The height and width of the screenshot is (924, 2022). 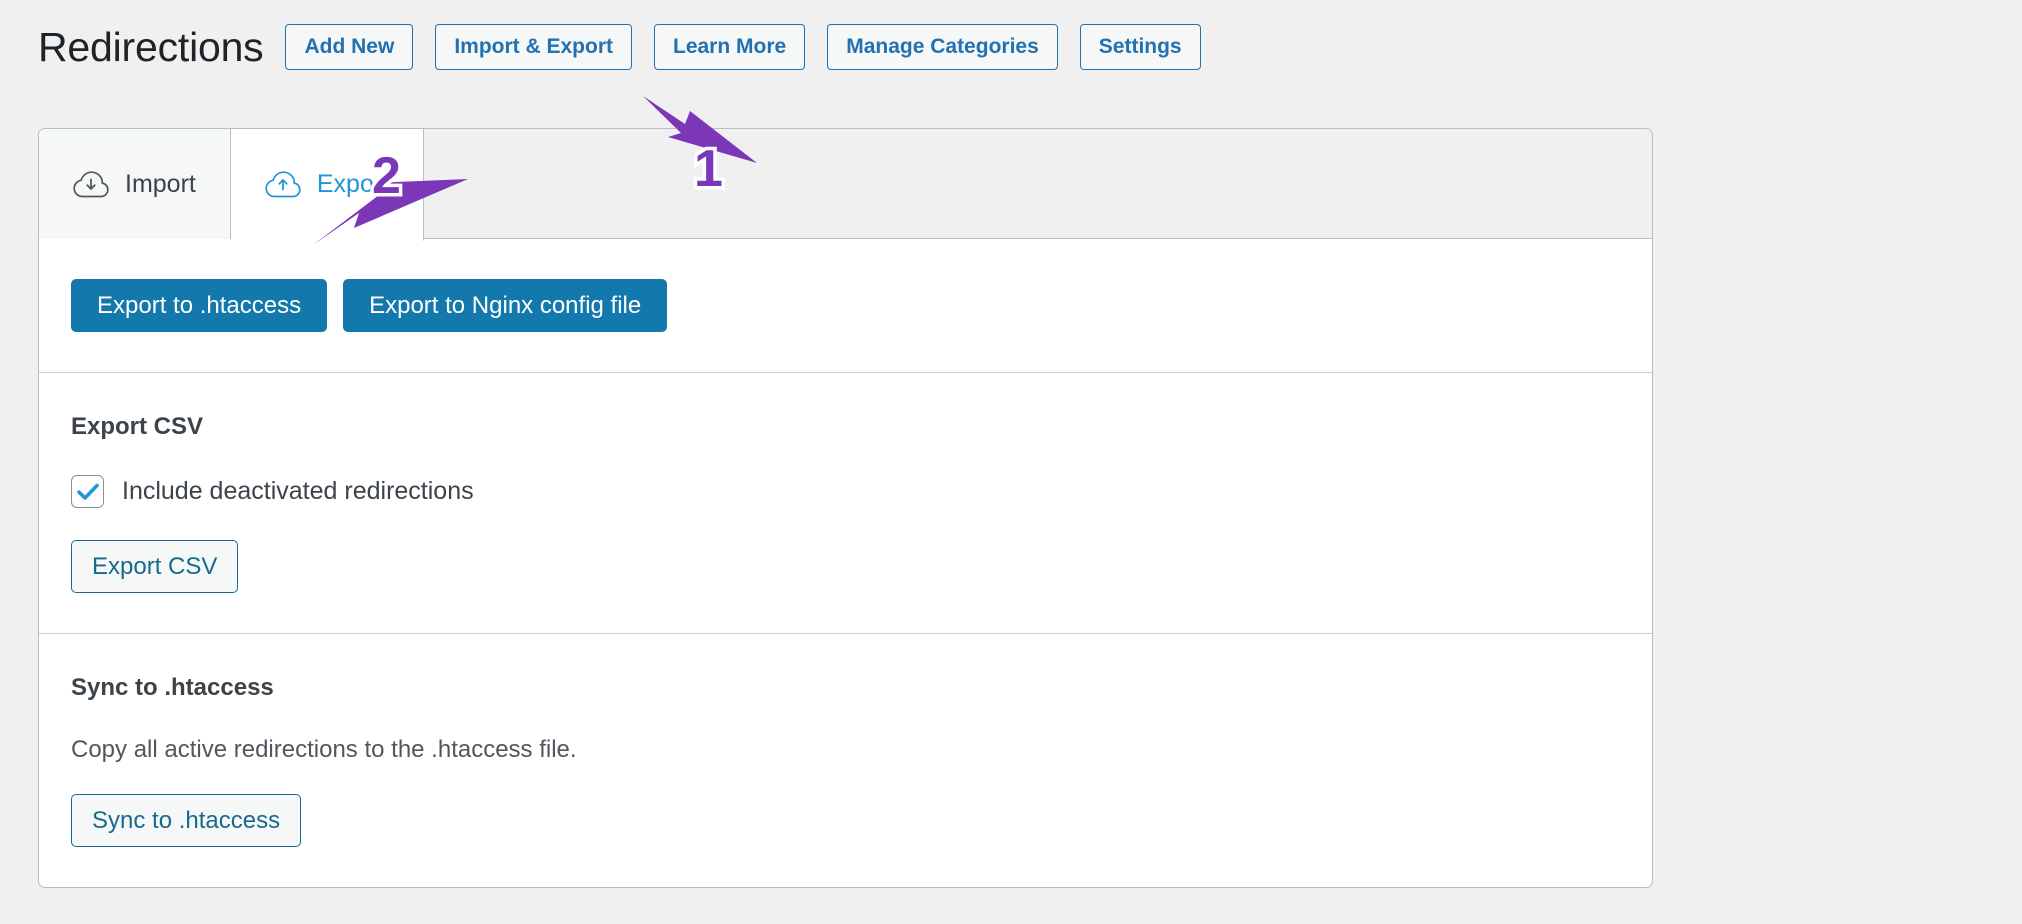 What do you see at coordinates (730, 47) in the screenshot?
I see `learn-more-button: Learn More` at bounding box center [730, 47].